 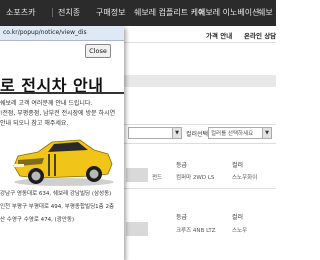 I want to click on color-select: 컬러를 선택하세요 ▼, so click(x=240, y=133).